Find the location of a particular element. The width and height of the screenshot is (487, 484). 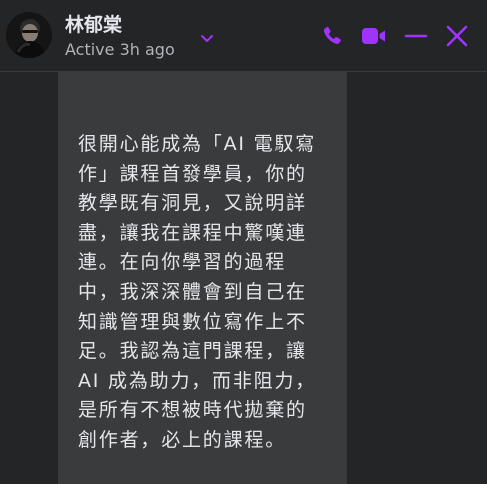

contact-name: 林郁棠 is located at coordinates (93, 25).